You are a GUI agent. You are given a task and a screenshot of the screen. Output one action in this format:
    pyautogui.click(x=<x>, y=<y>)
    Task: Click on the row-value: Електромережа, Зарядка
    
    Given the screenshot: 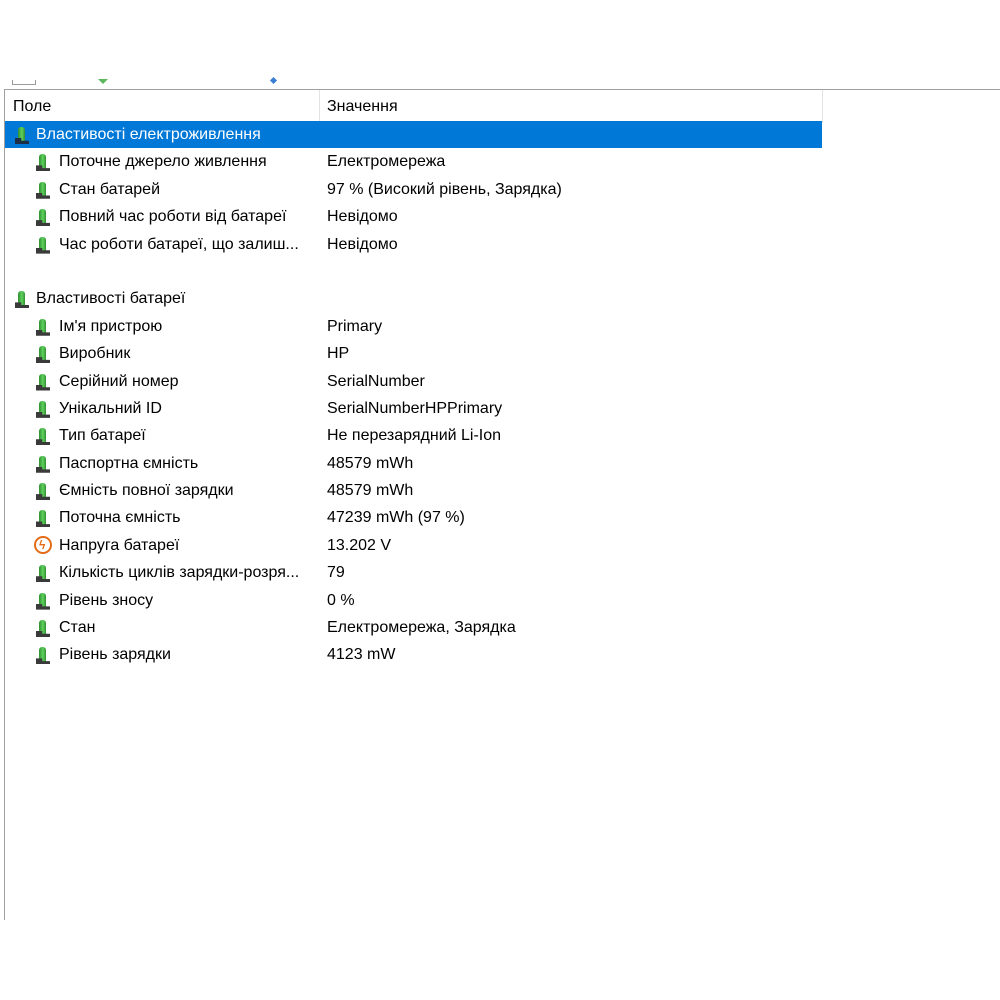 What is the action you would take?
    pyautogui.click(x=421, y=628)
    